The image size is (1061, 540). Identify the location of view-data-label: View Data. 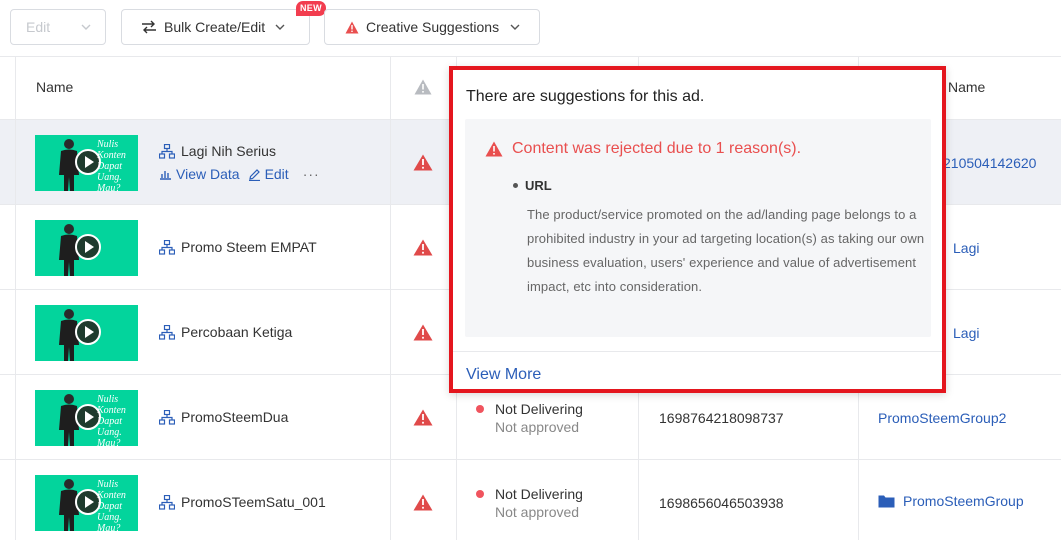
(208, 174).